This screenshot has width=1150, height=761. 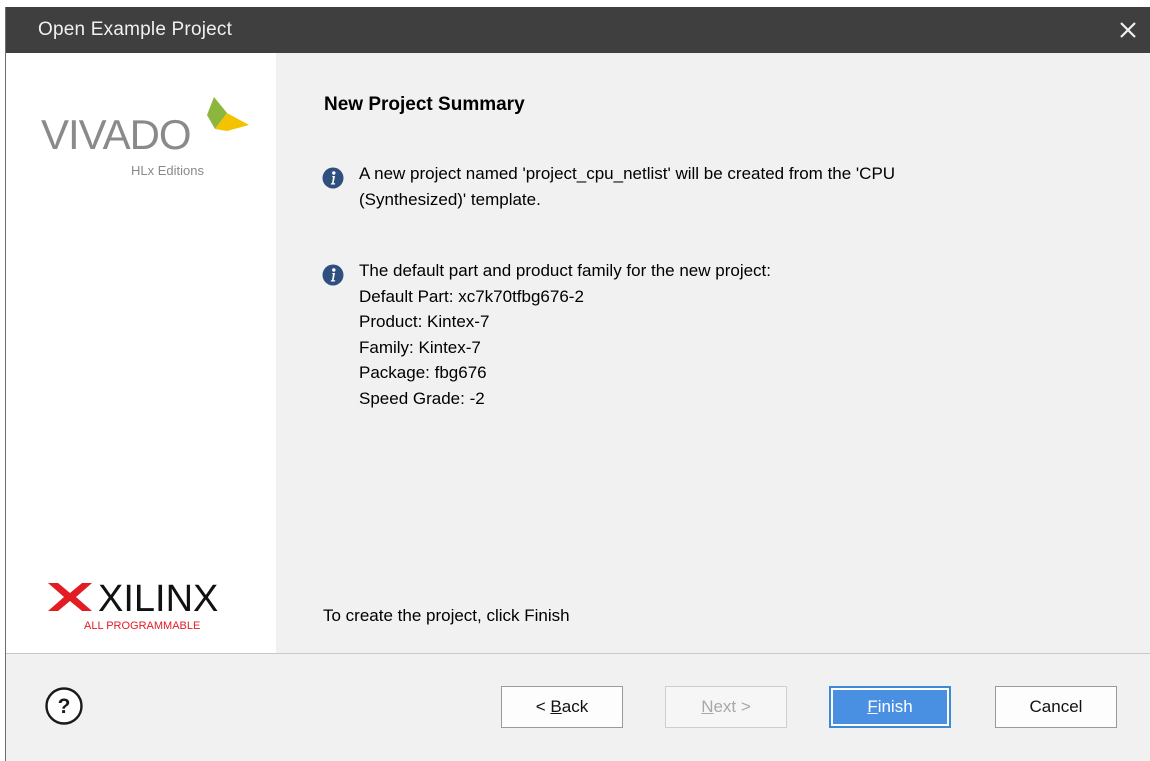 I want to click on page-title: New Project Summary, so click(x=424, y=104).